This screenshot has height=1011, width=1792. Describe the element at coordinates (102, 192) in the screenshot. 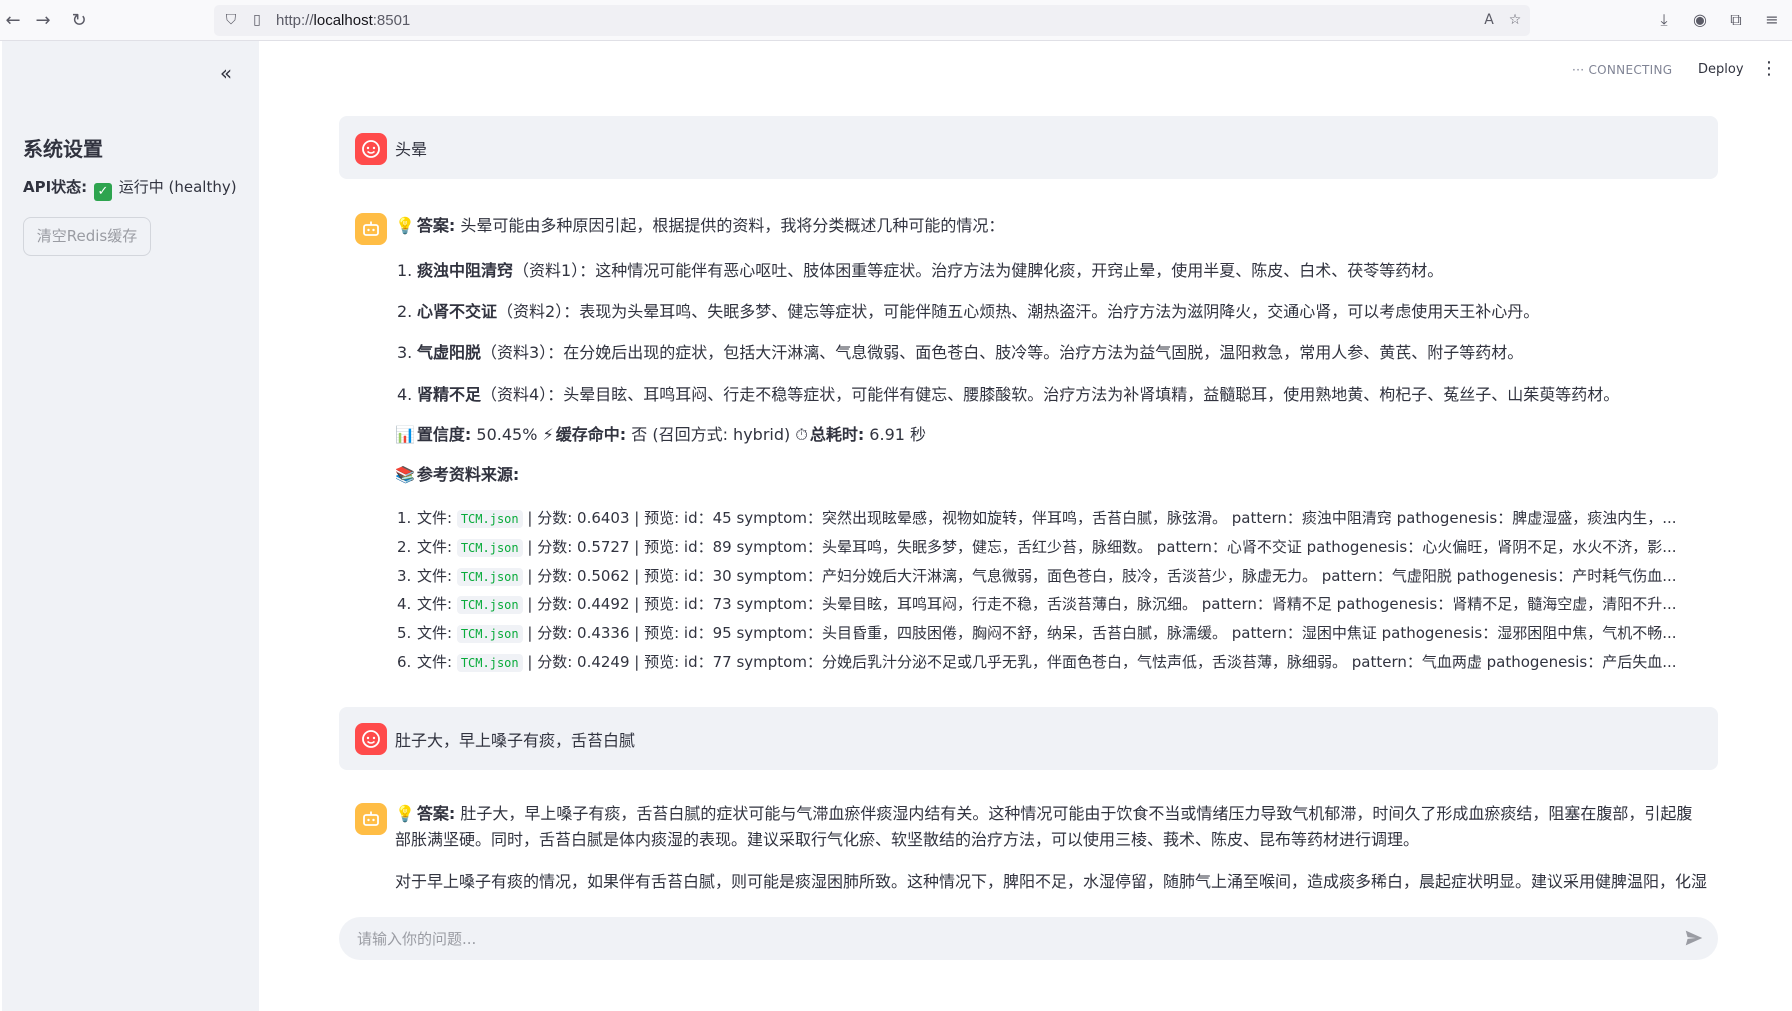

I see `check-mark-icon: ✓` at that location.